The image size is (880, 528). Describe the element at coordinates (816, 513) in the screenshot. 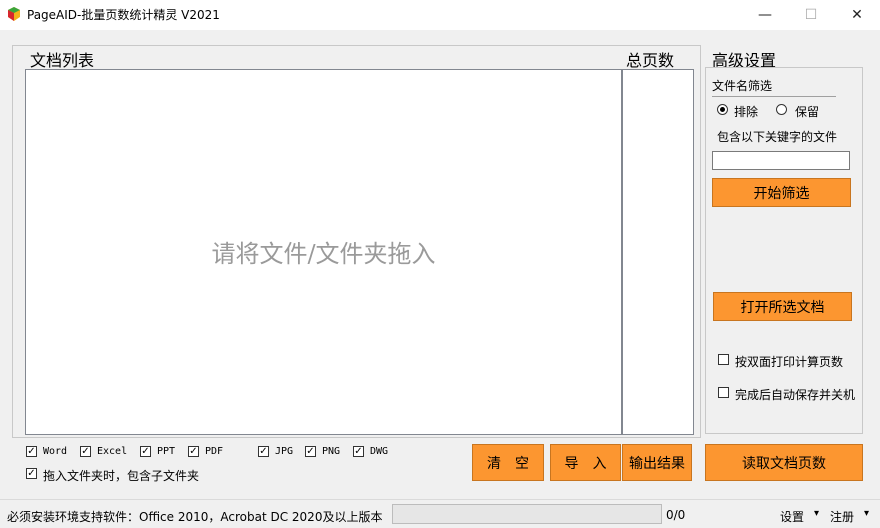

I see `settings-dropdown-icon: ▾` at that location.